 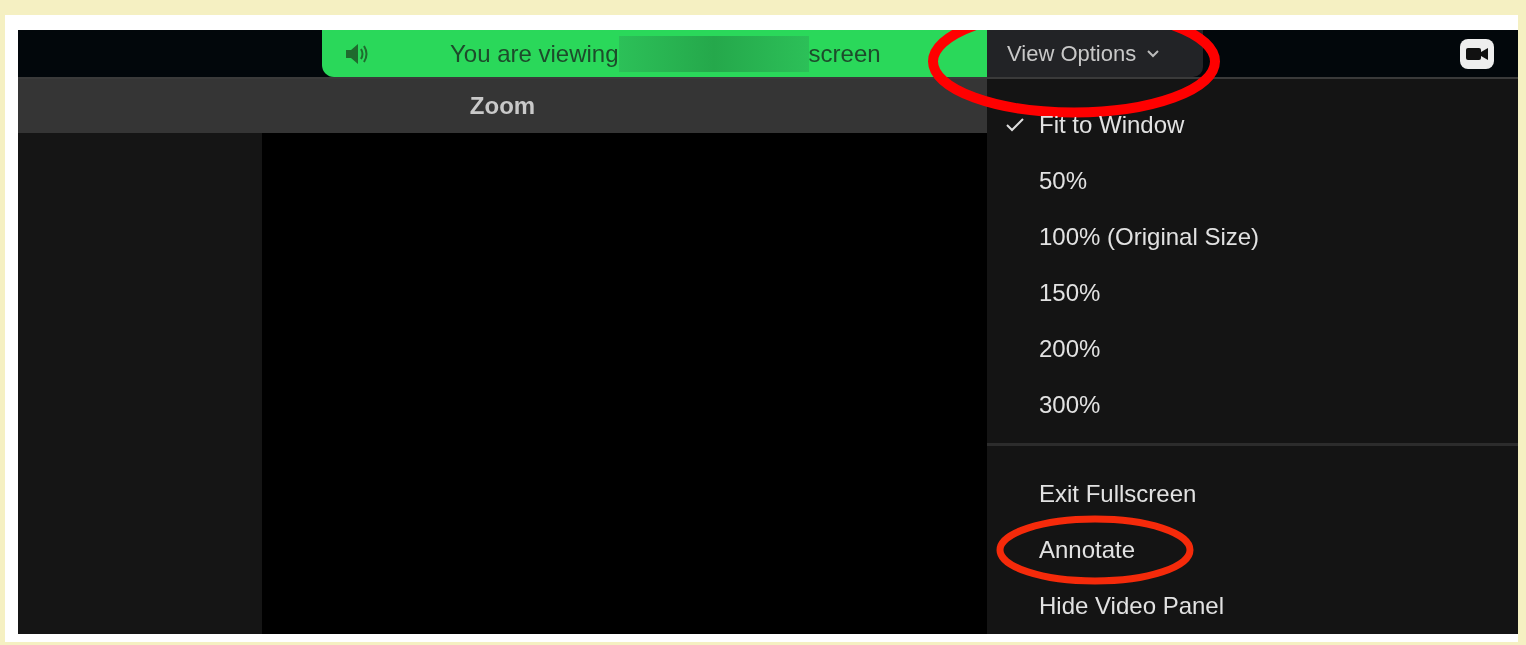 What do you see at coordinates (1095, 53) in the screenshot?
I see `view-options-button: View Options` at bounding box center [1095, 53].